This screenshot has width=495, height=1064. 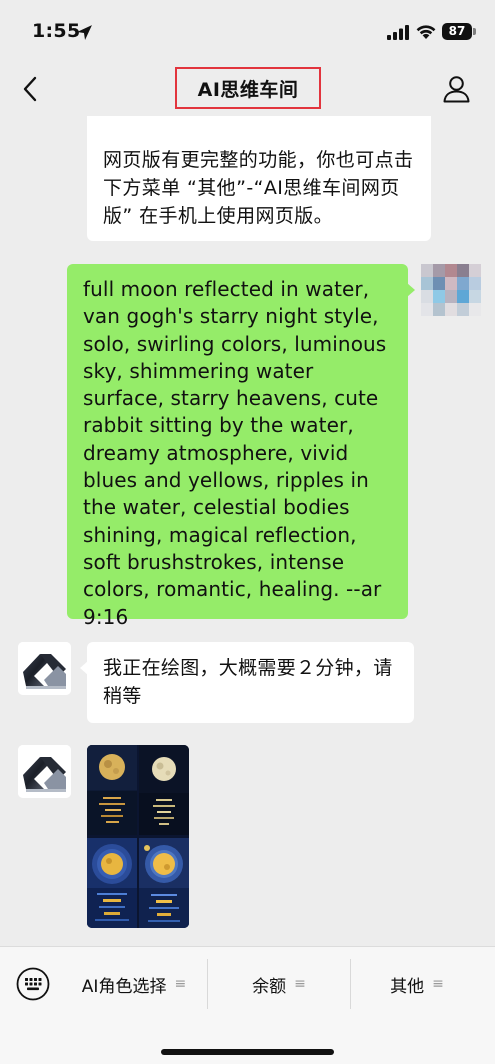 I want to click on keyboard-toggle-button, so click(x=33, y=984).